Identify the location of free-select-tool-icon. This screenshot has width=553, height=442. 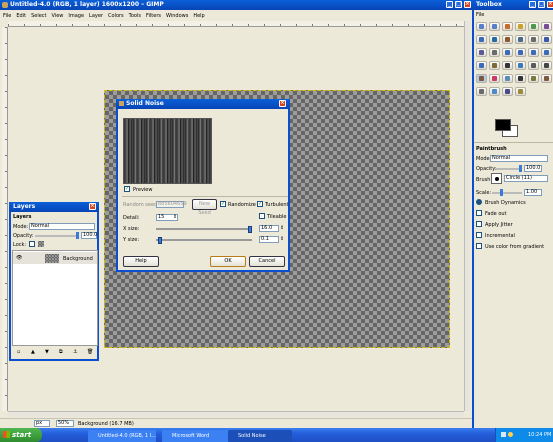
(507, 26).